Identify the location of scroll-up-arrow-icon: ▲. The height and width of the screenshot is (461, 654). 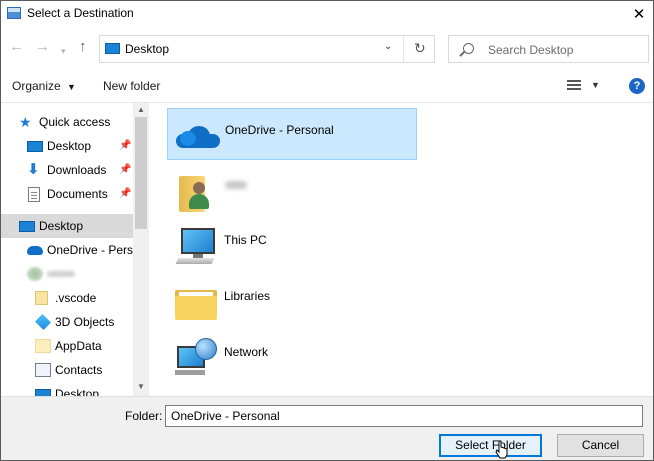
(141, 109).